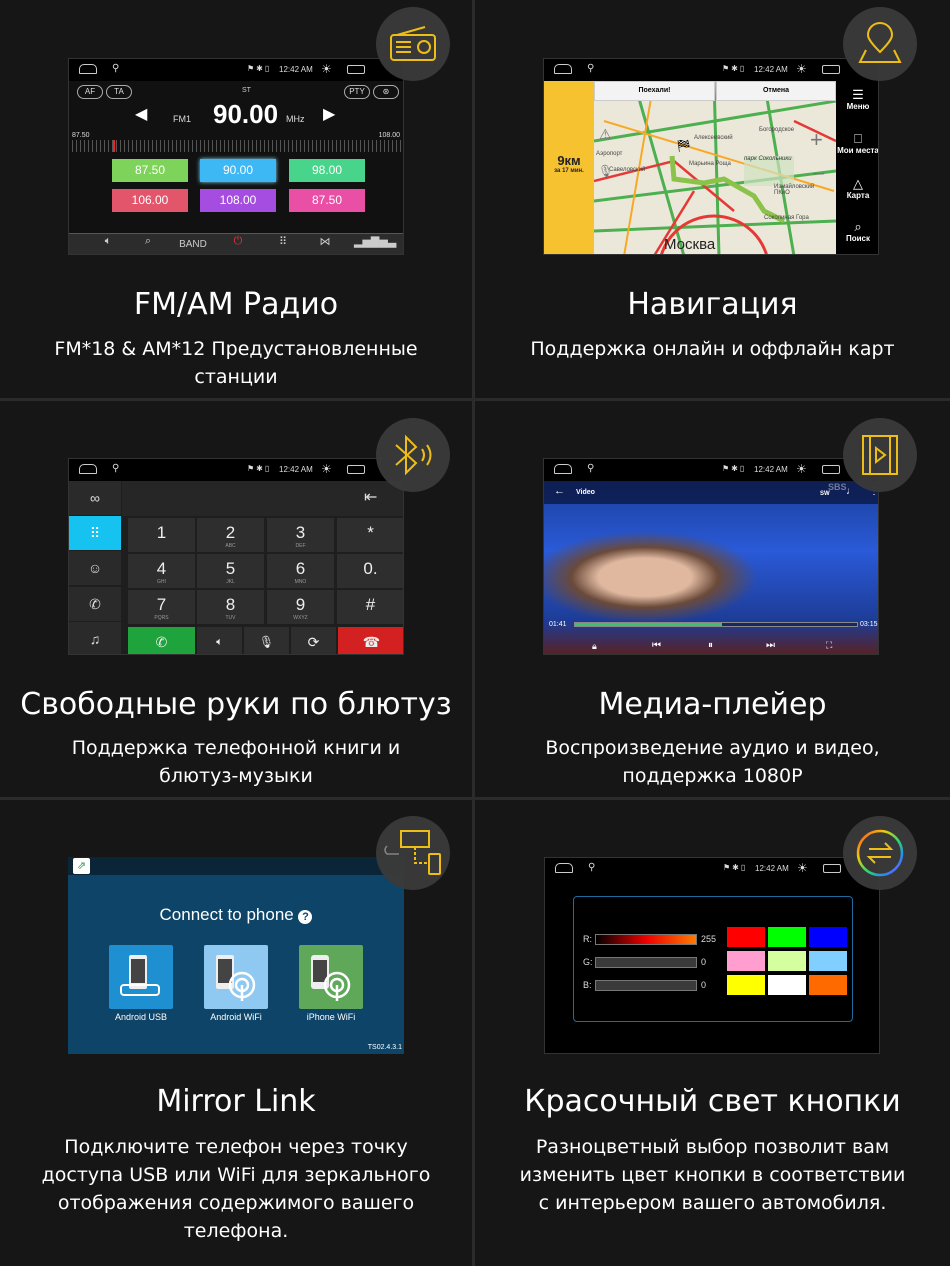 Image resolution: width=950 pixels, height=1266 pixels. What do you see at coordinates (818, 174) in the screenshot?
I see `zoom-out-button: −` at bounding box center [818, 174].